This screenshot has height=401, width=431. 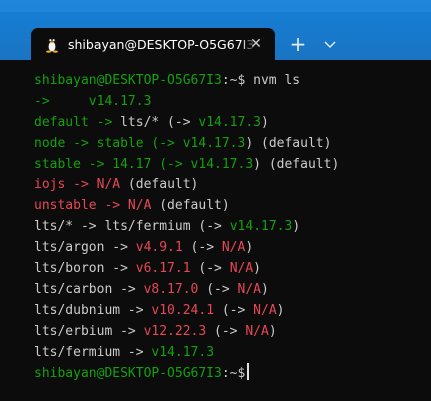 I want to click on new-tab-button: +, so click(x=298, y=45).